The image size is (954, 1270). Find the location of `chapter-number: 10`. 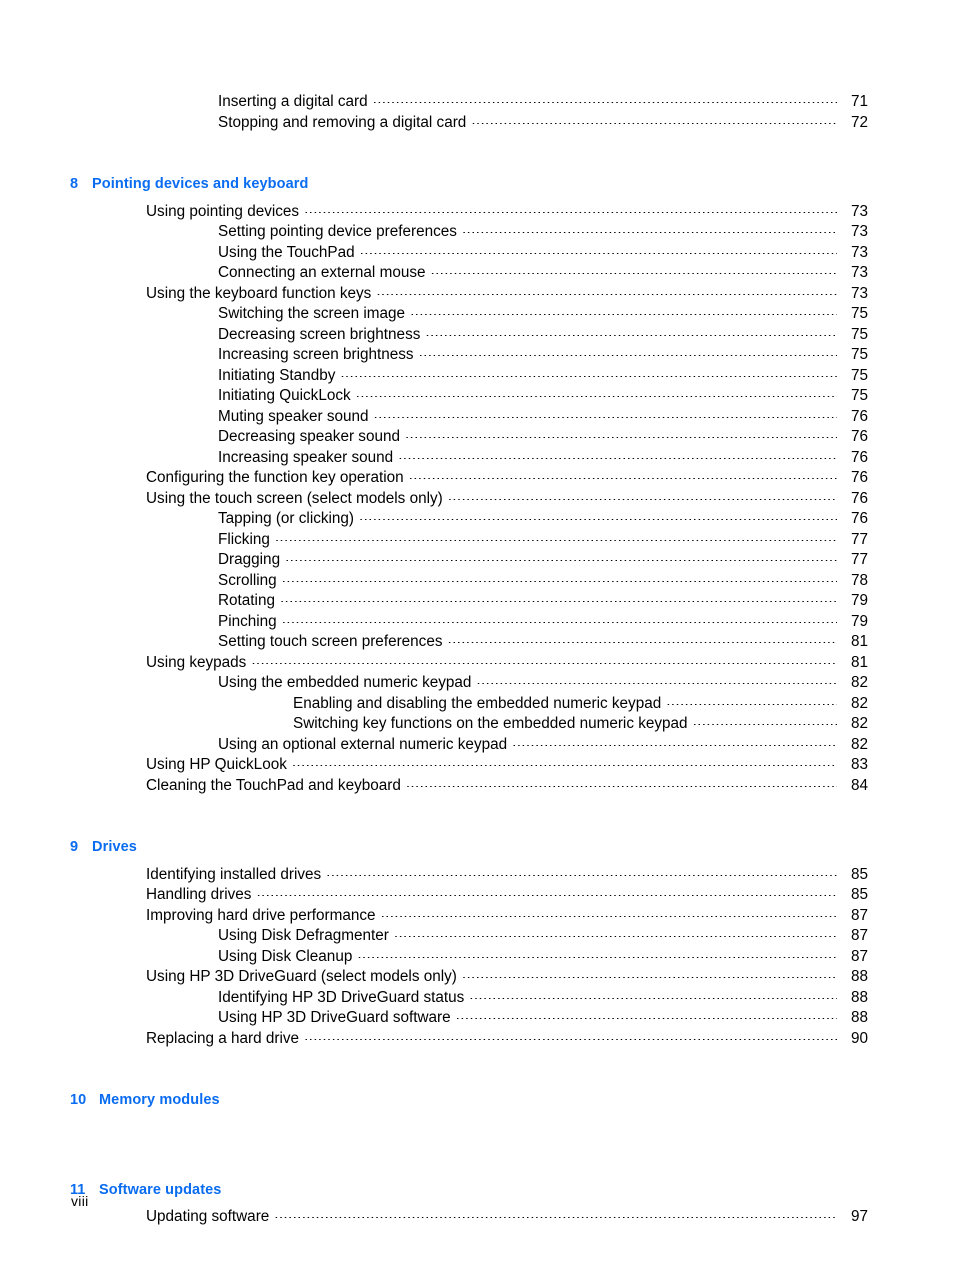

chapter-number: 10 is located at coordinates (78, 1100).